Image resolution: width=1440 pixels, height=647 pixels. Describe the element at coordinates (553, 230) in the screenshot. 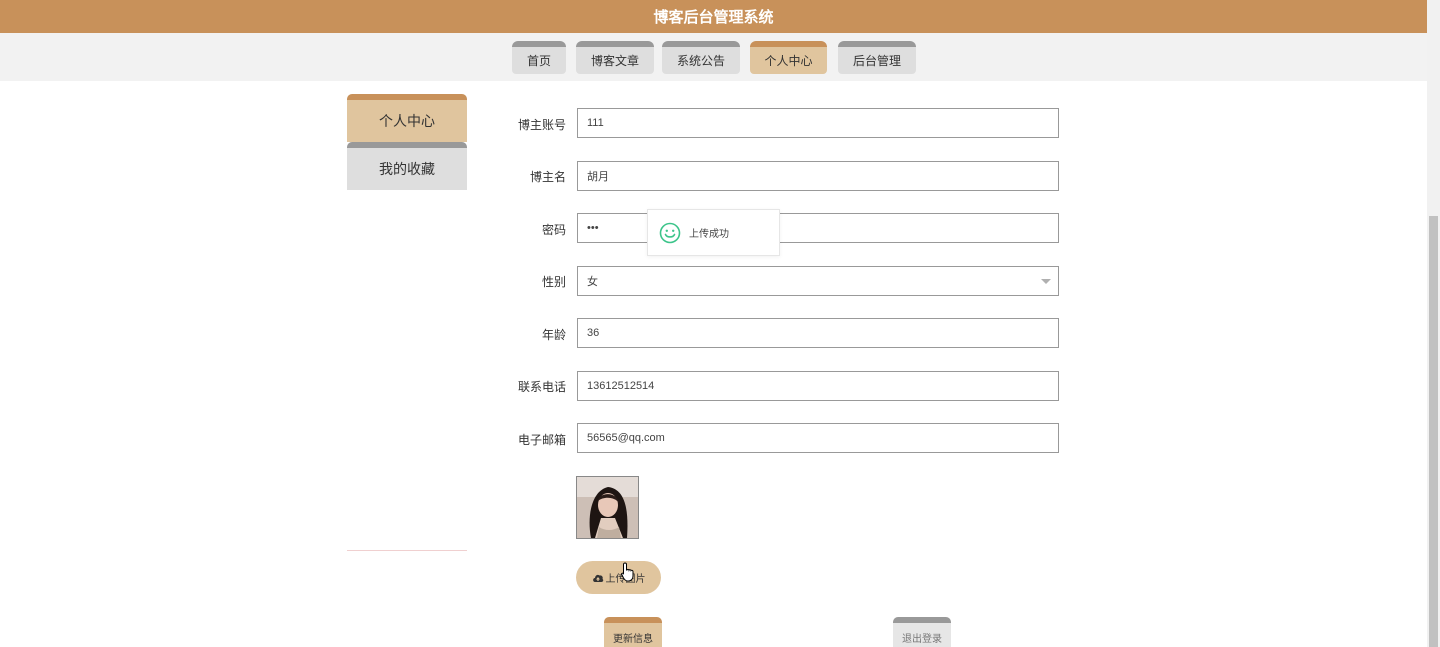

I see `password-label: 密码` at that location.